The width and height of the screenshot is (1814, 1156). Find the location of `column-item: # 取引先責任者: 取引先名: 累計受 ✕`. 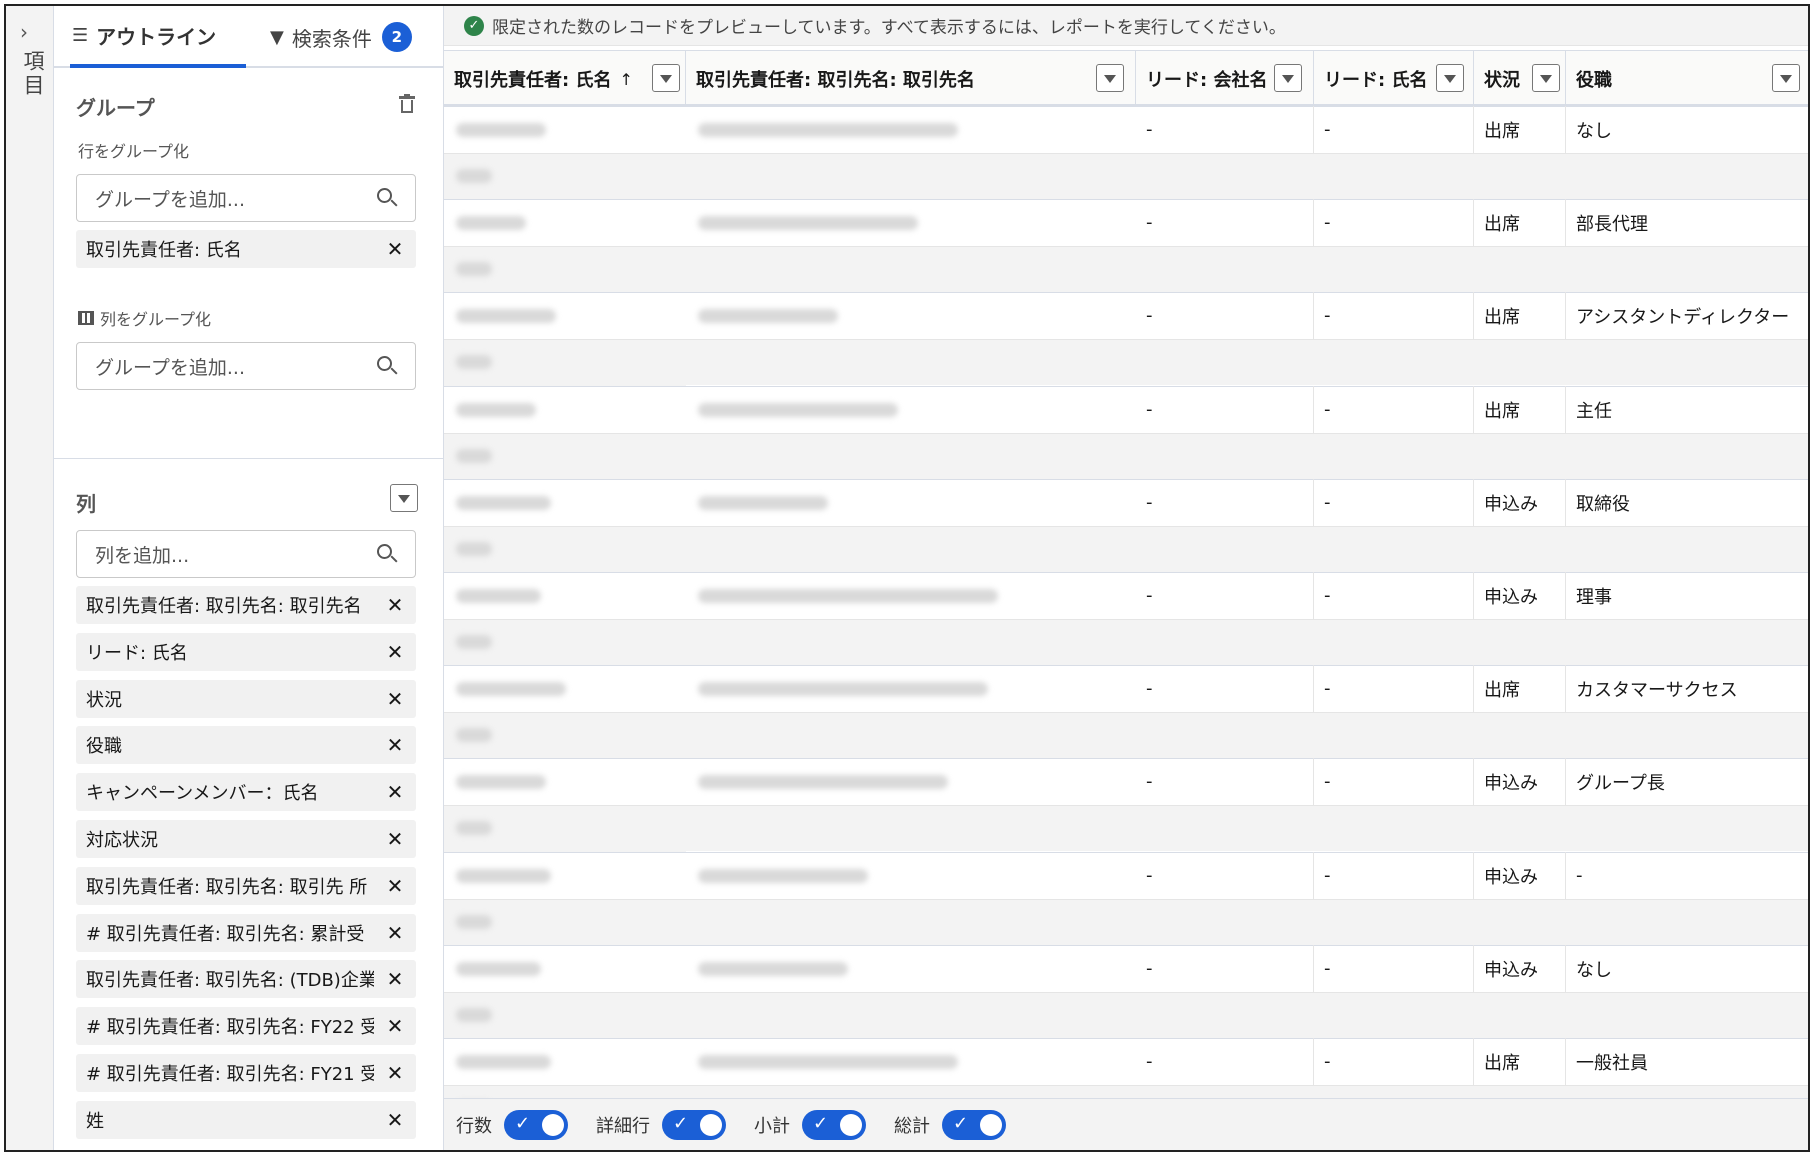

column-item: # 取引先責任者: 取引先名: 累計受 ✕ is located at coordinates (246, 933).